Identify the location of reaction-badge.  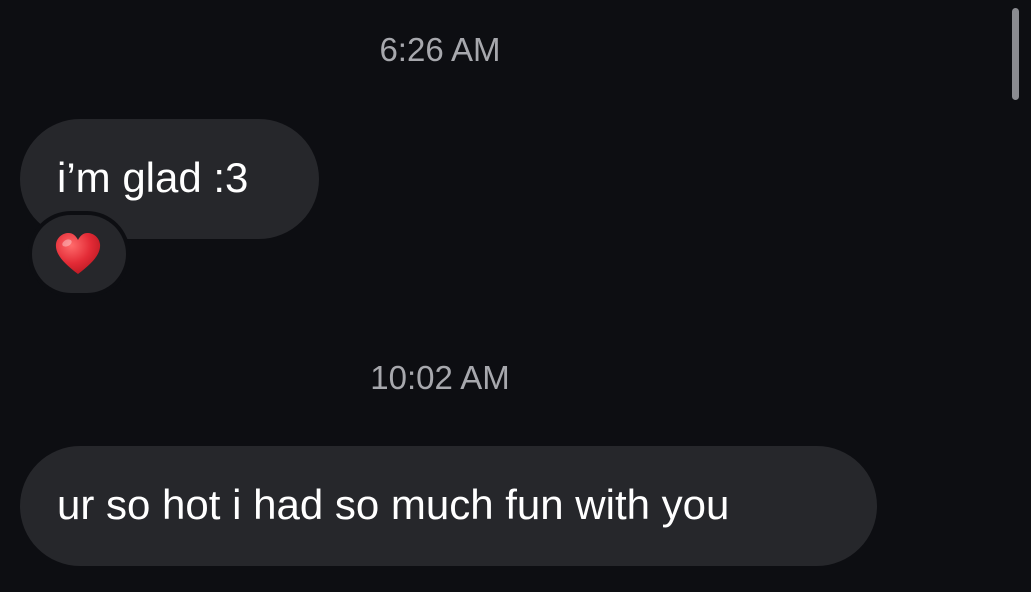
(79, 254).